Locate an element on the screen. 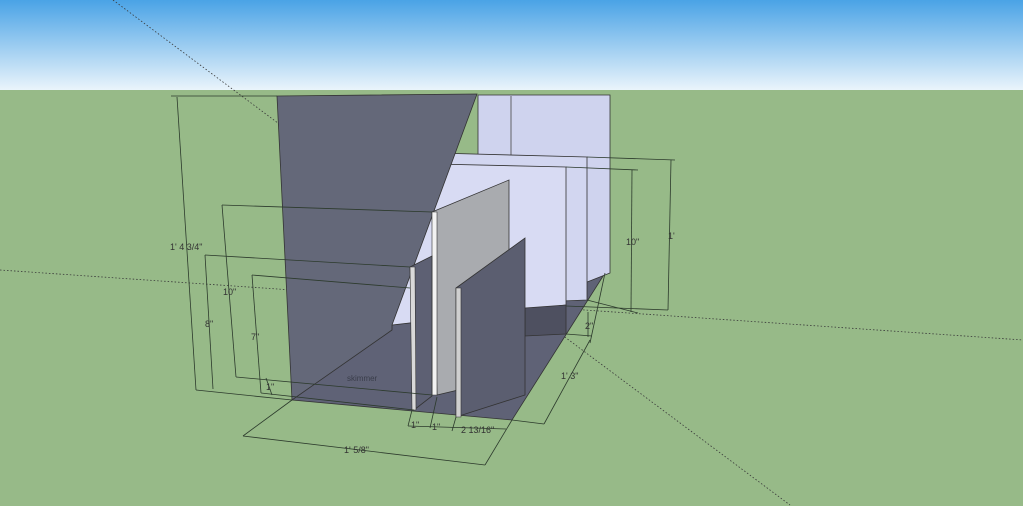 The image size is (1023, 506). label-right-2: 2" is located at coordinates (589, 326).